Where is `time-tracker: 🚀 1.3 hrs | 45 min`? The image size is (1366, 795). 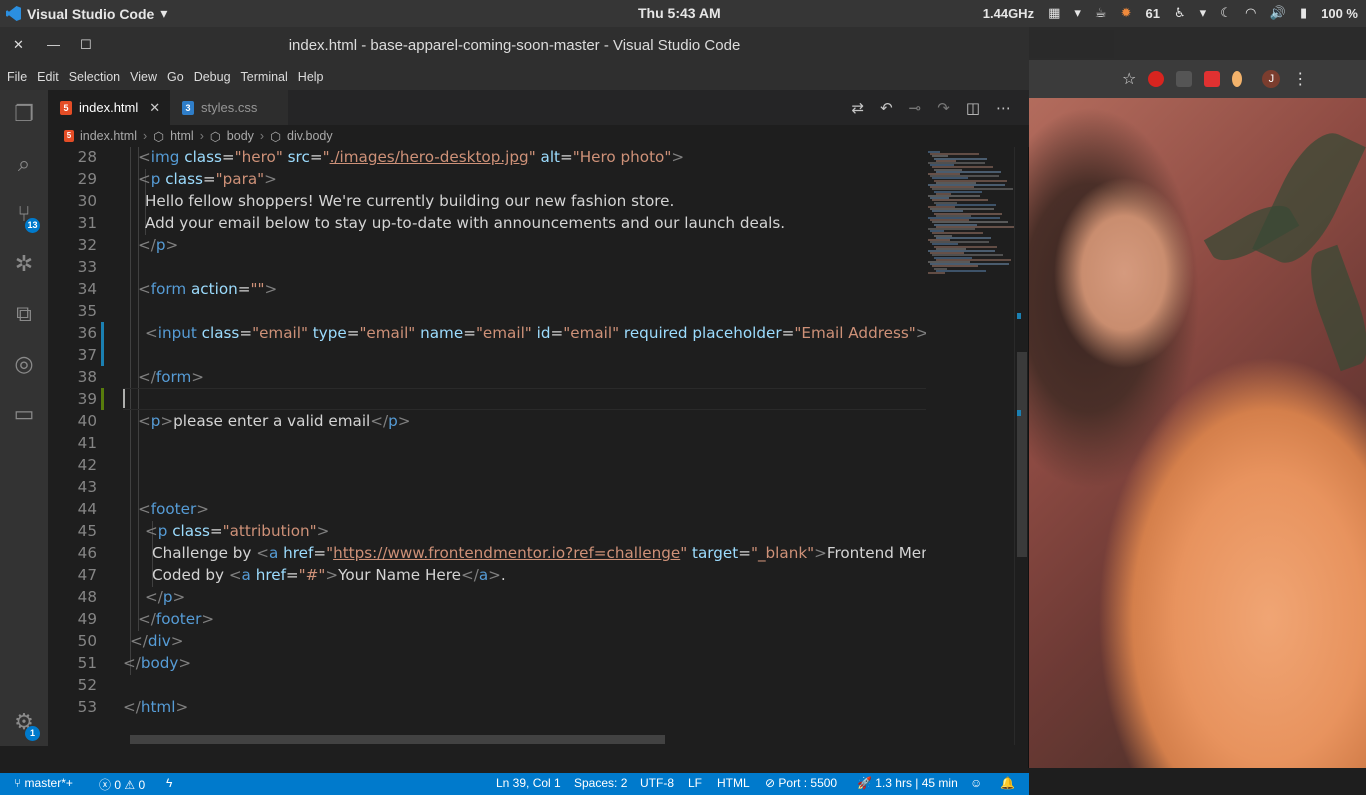
time-tracker: 🚀 1.3 hrs | 45 min is located at coordinates (907, 783).